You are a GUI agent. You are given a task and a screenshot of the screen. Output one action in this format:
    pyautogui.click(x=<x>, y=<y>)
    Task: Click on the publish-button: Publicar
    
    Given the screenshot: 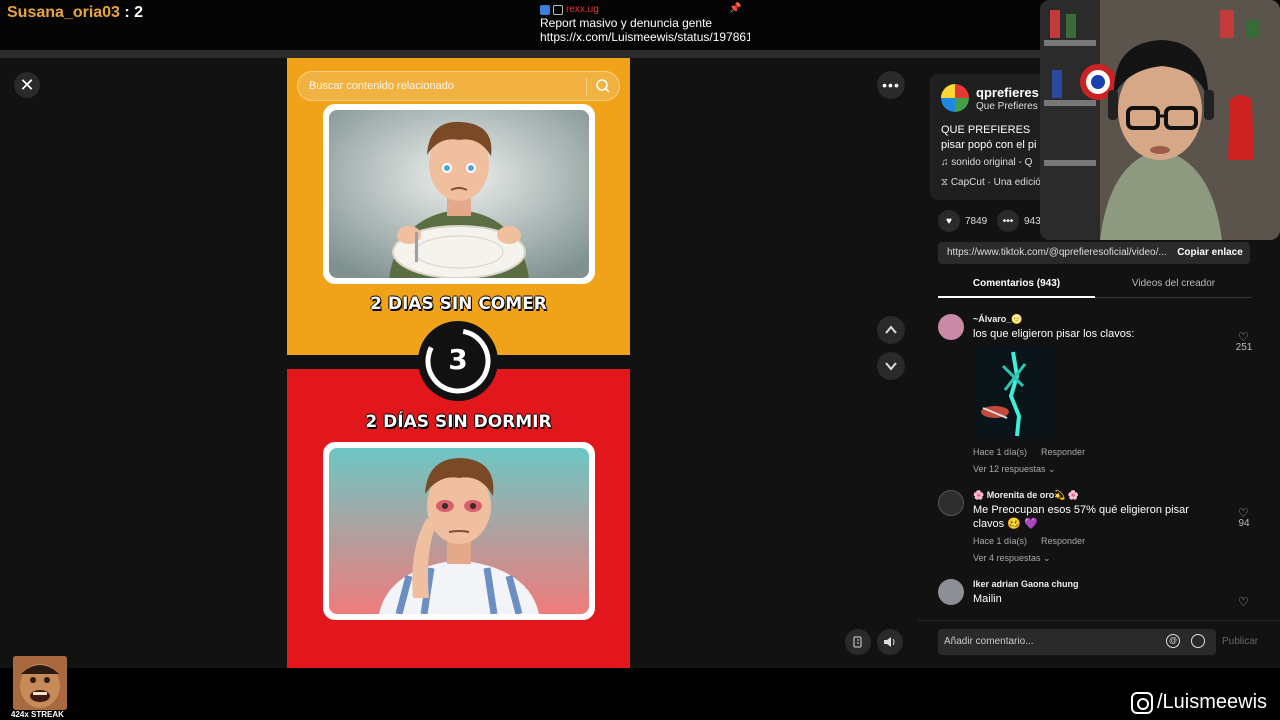 What is the action you would take?
    pyautogui.click(x=1240, y=641)
    